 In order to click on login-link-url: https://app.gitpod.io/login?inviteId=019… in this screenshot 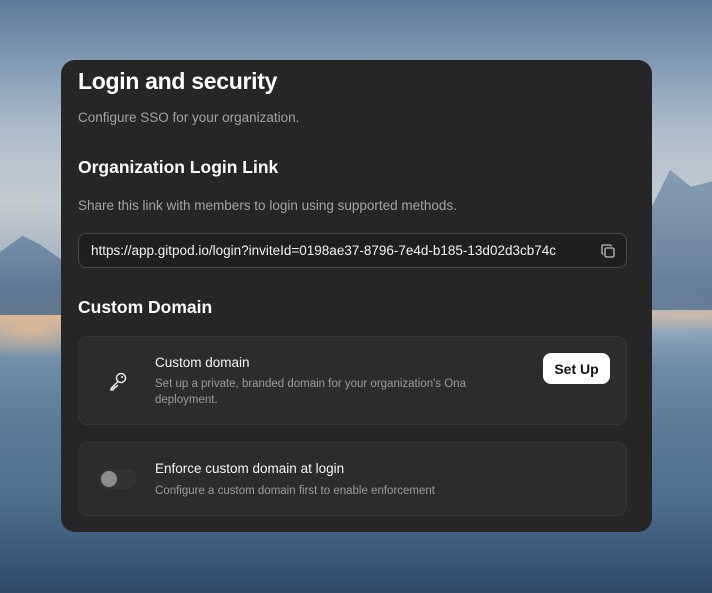, I will do `click(341, 250)`.